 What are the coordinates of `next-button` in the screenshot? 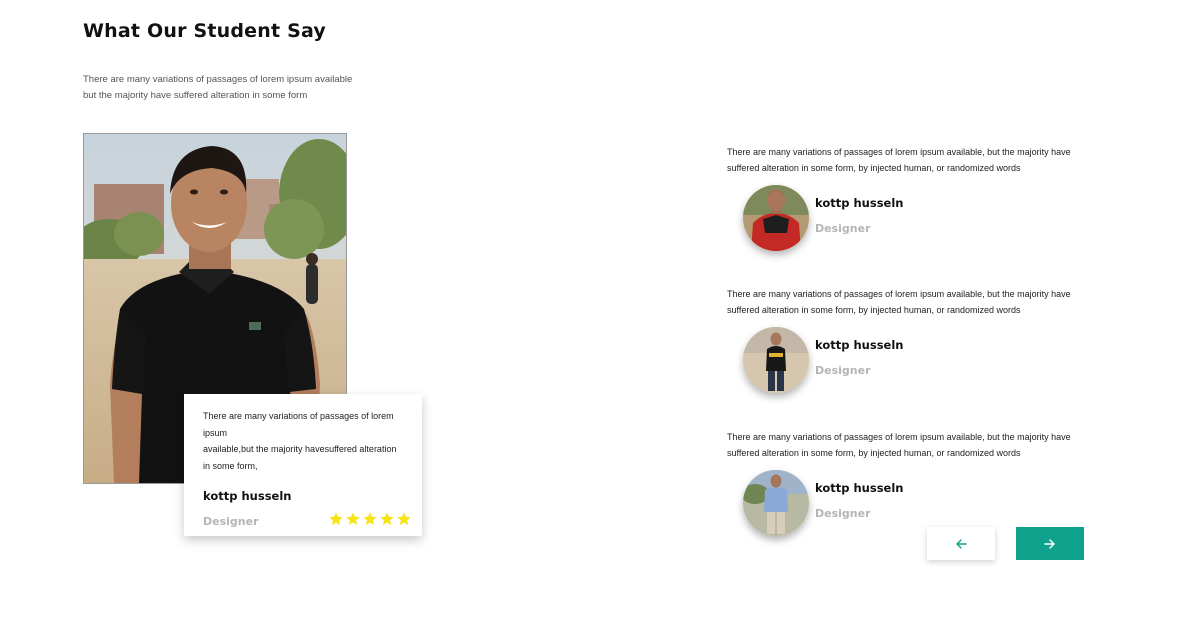 It's located at (1050, 543).